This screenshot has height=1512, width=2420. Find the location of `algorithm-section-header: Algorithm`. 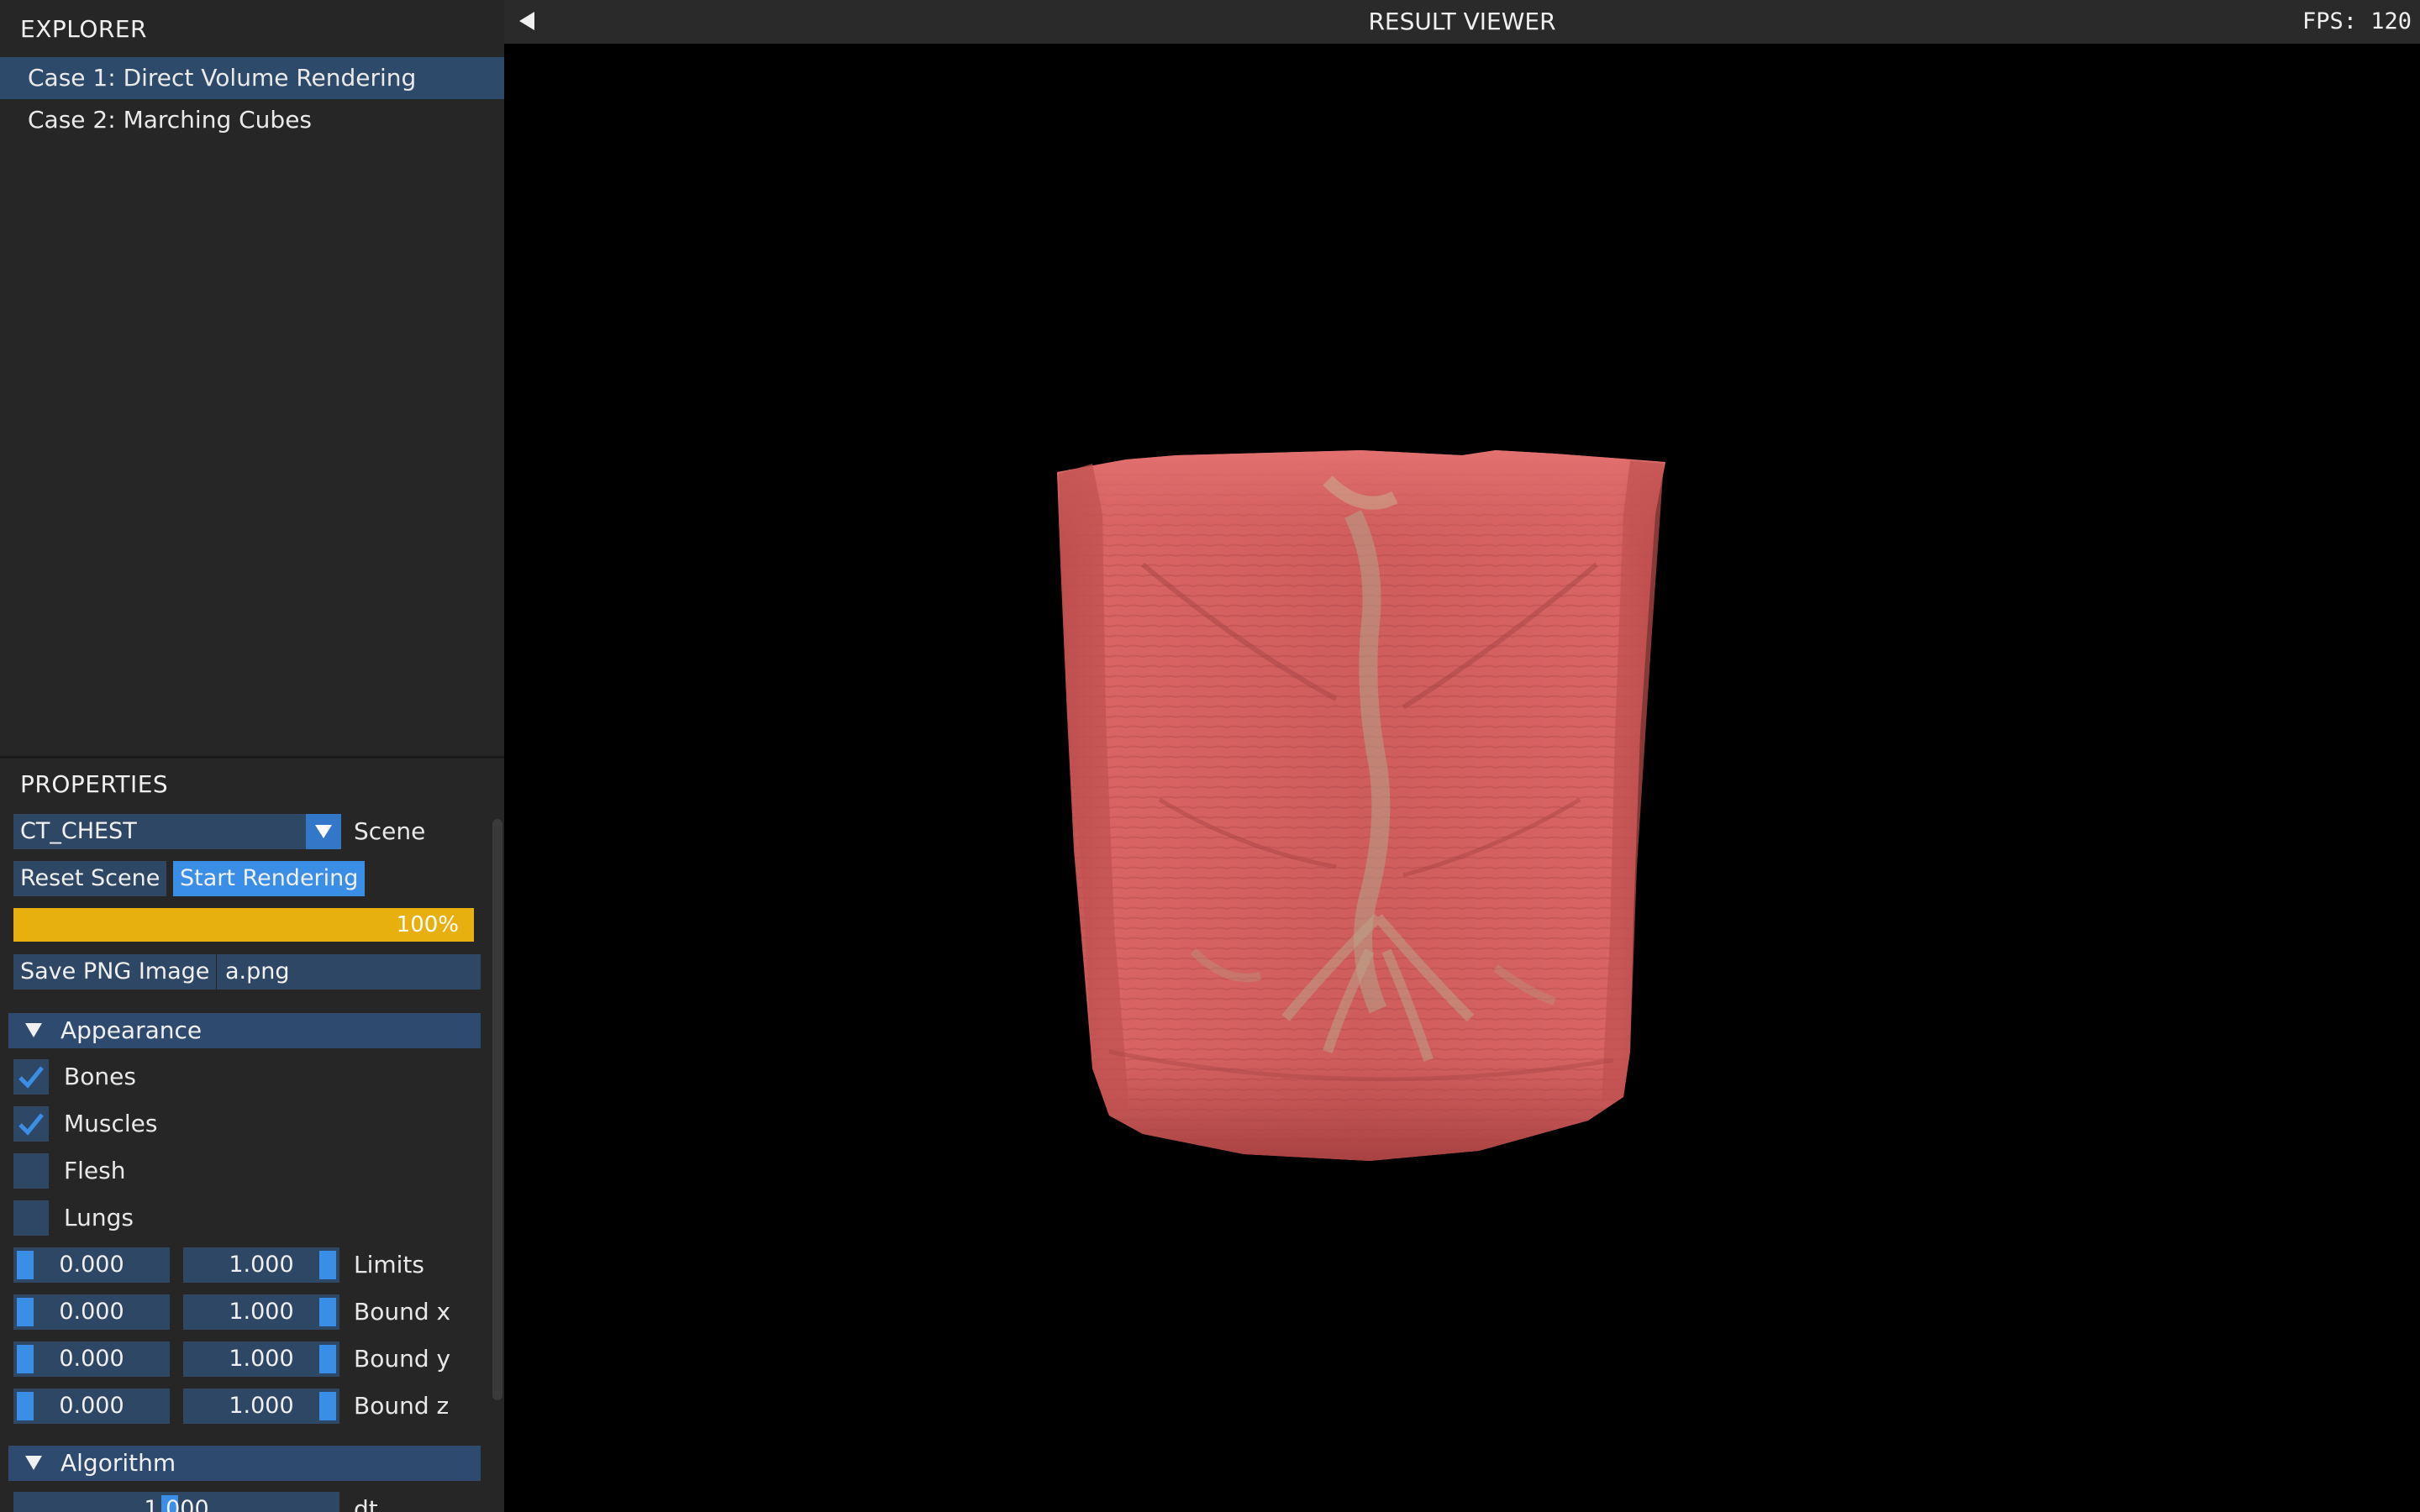

algorithm-section-header: Algorithm is located at coordinates (244, 1463).